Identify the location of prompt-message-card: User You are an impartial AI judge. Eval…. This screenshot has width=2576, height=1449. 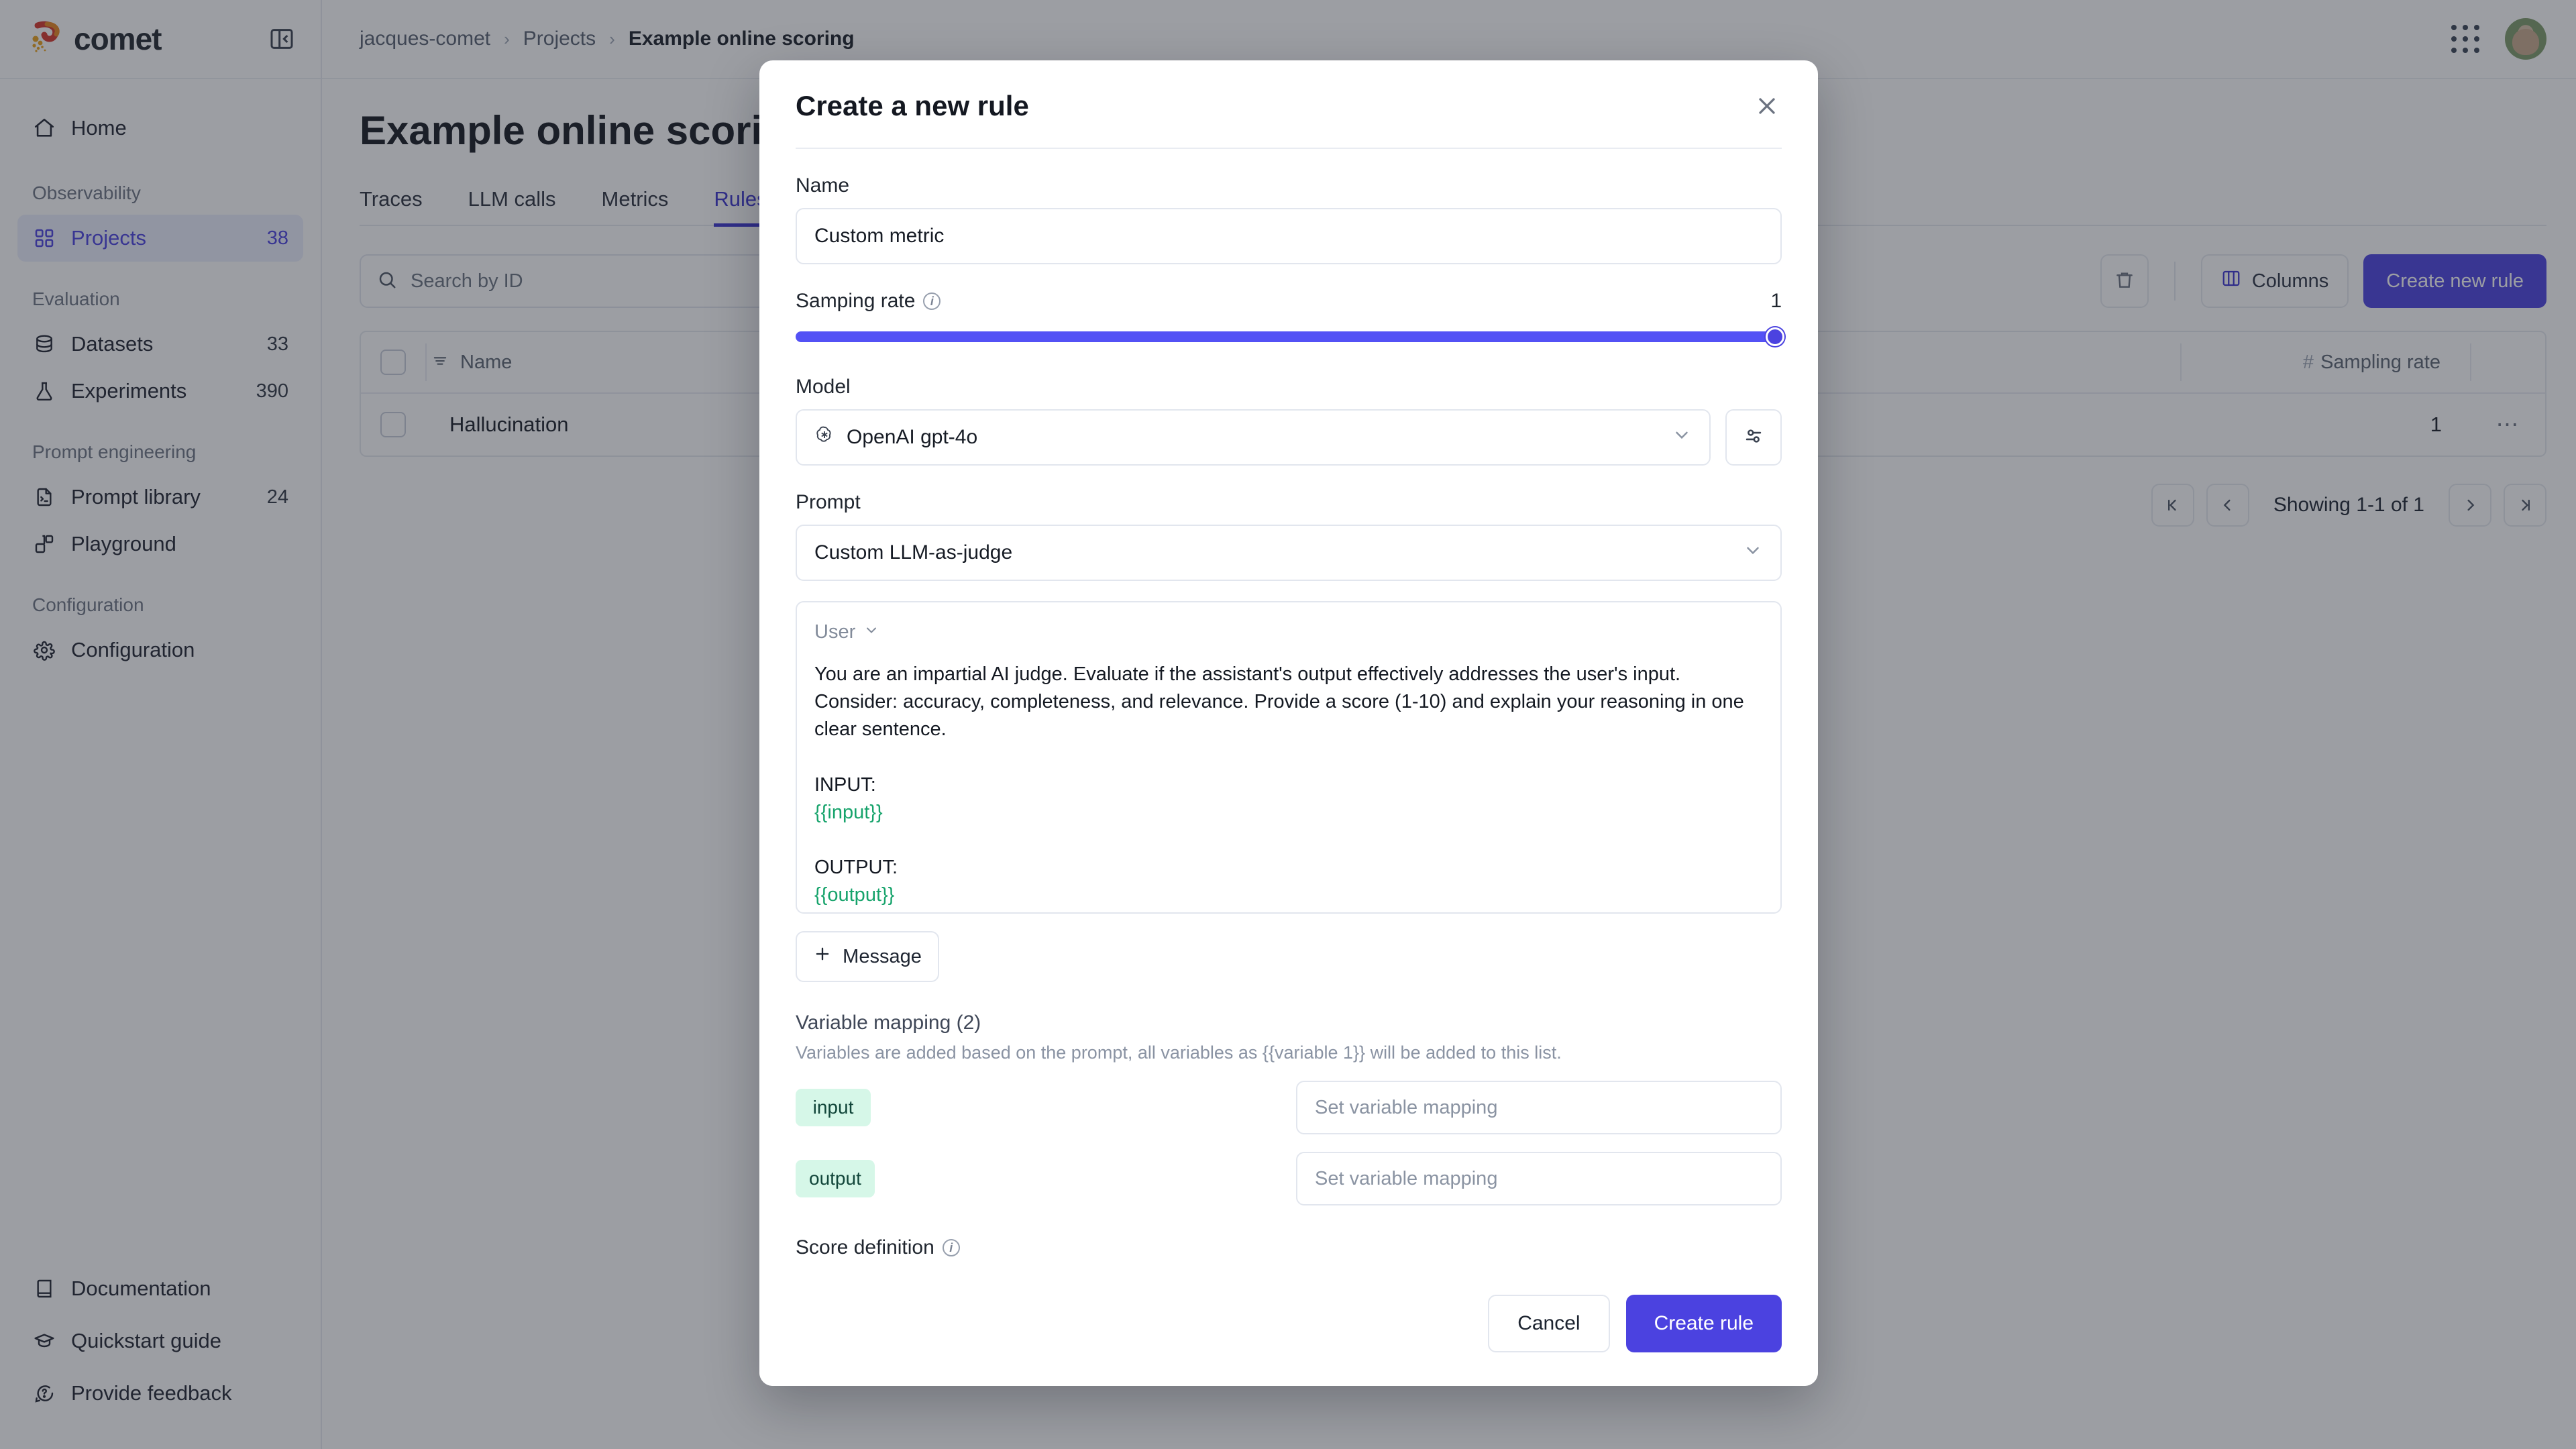
(1289, 757).